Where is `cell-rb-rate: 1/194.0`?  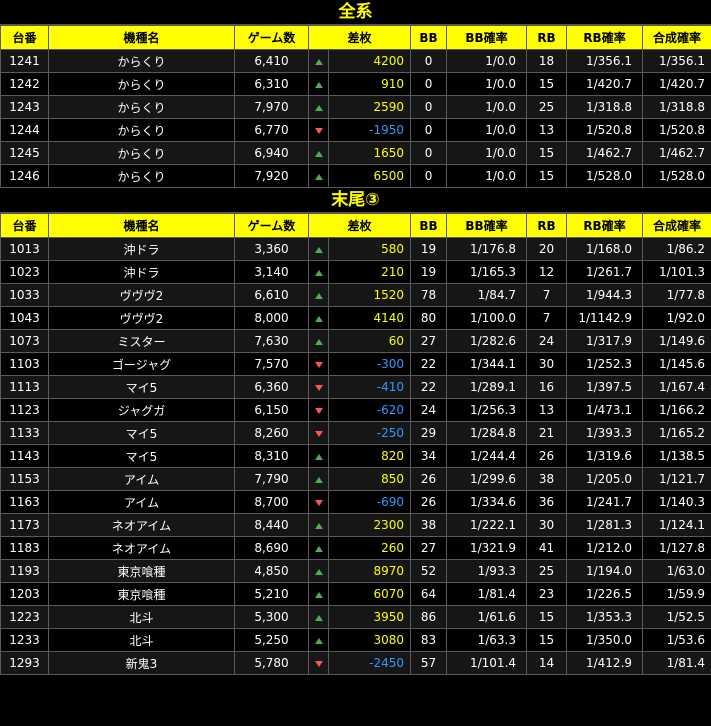 cell-rb-rate: 1/194.0 is located at coordinates (605, 571).